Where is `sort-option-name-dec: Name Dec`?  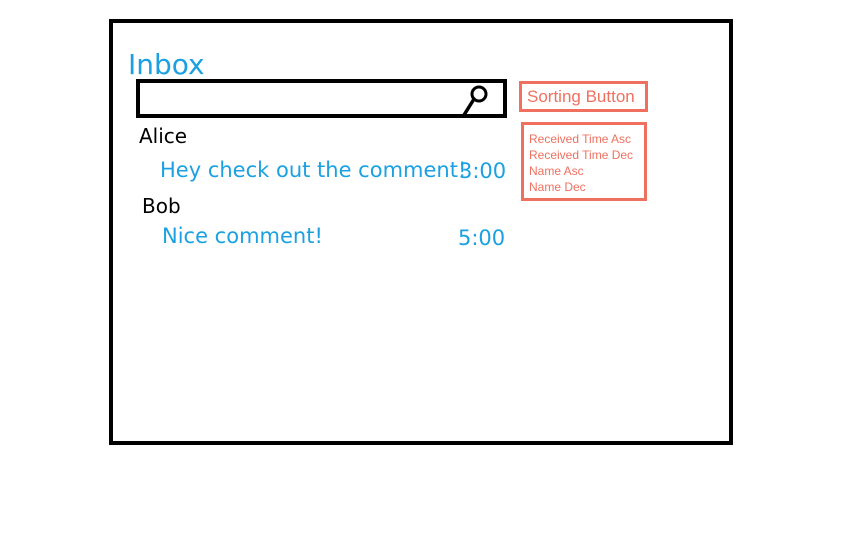 sort-option-name-dec: Name Dec is located at coordinates (586, 187).